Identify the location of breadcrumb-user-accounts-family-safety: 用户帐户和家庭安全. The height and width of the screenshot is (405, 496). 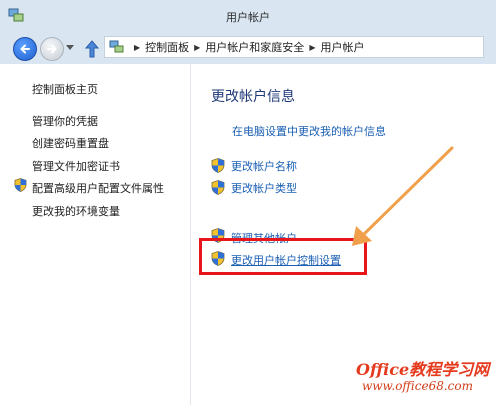
(254, 47).